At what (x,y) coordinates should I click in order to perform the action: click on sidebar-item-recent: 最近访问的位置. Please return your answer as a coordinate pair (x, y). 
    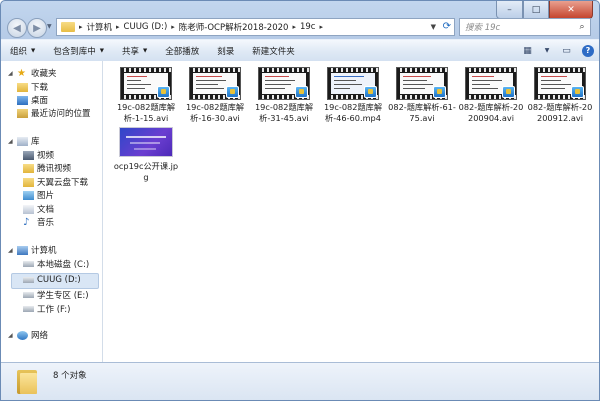
    Looking at the image, I should click on (54, 113).